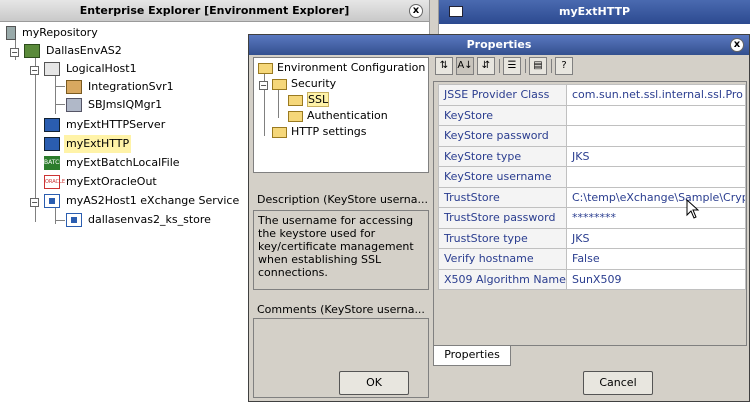 The image size is (750, 402). I want to click on property-name: JSSE Provider Class, so click(502, 95).